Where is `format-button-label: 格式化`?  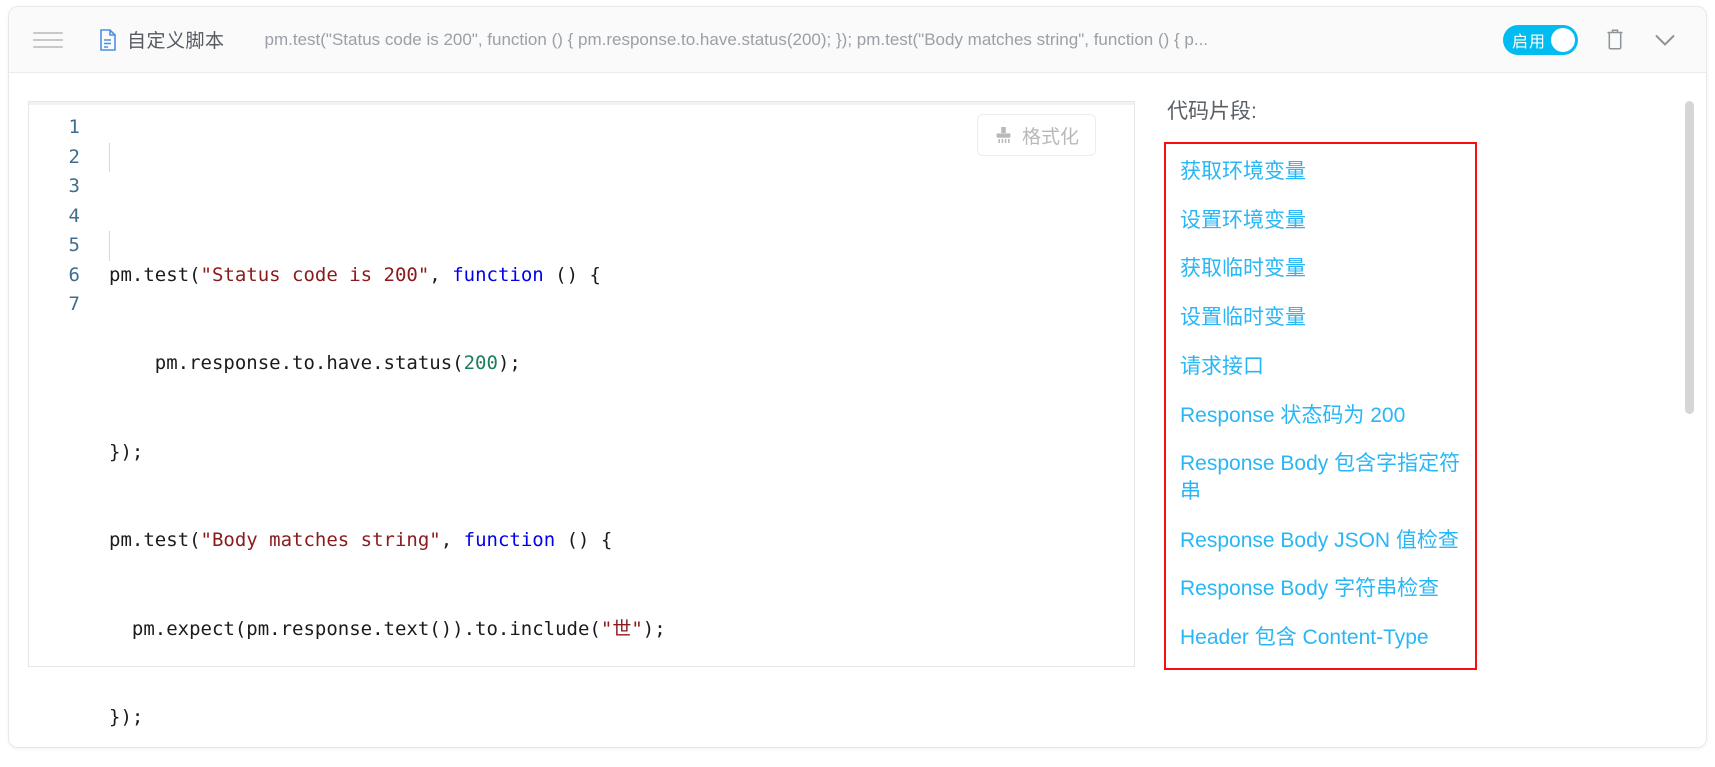 format-button-label: 格式化 is located at coordinates (1050, 137).